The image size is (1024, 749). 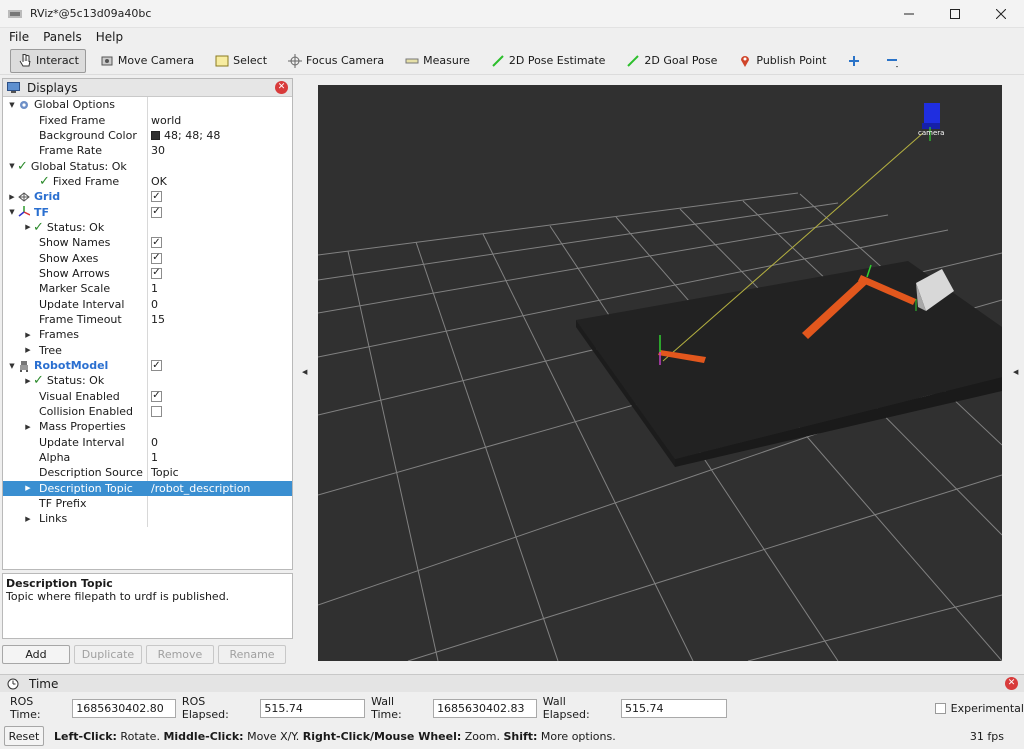 What do you see at coordinates (50, 350) in the screenshot?
I see `tree-label: Tree` at bounding box center [50, 350].